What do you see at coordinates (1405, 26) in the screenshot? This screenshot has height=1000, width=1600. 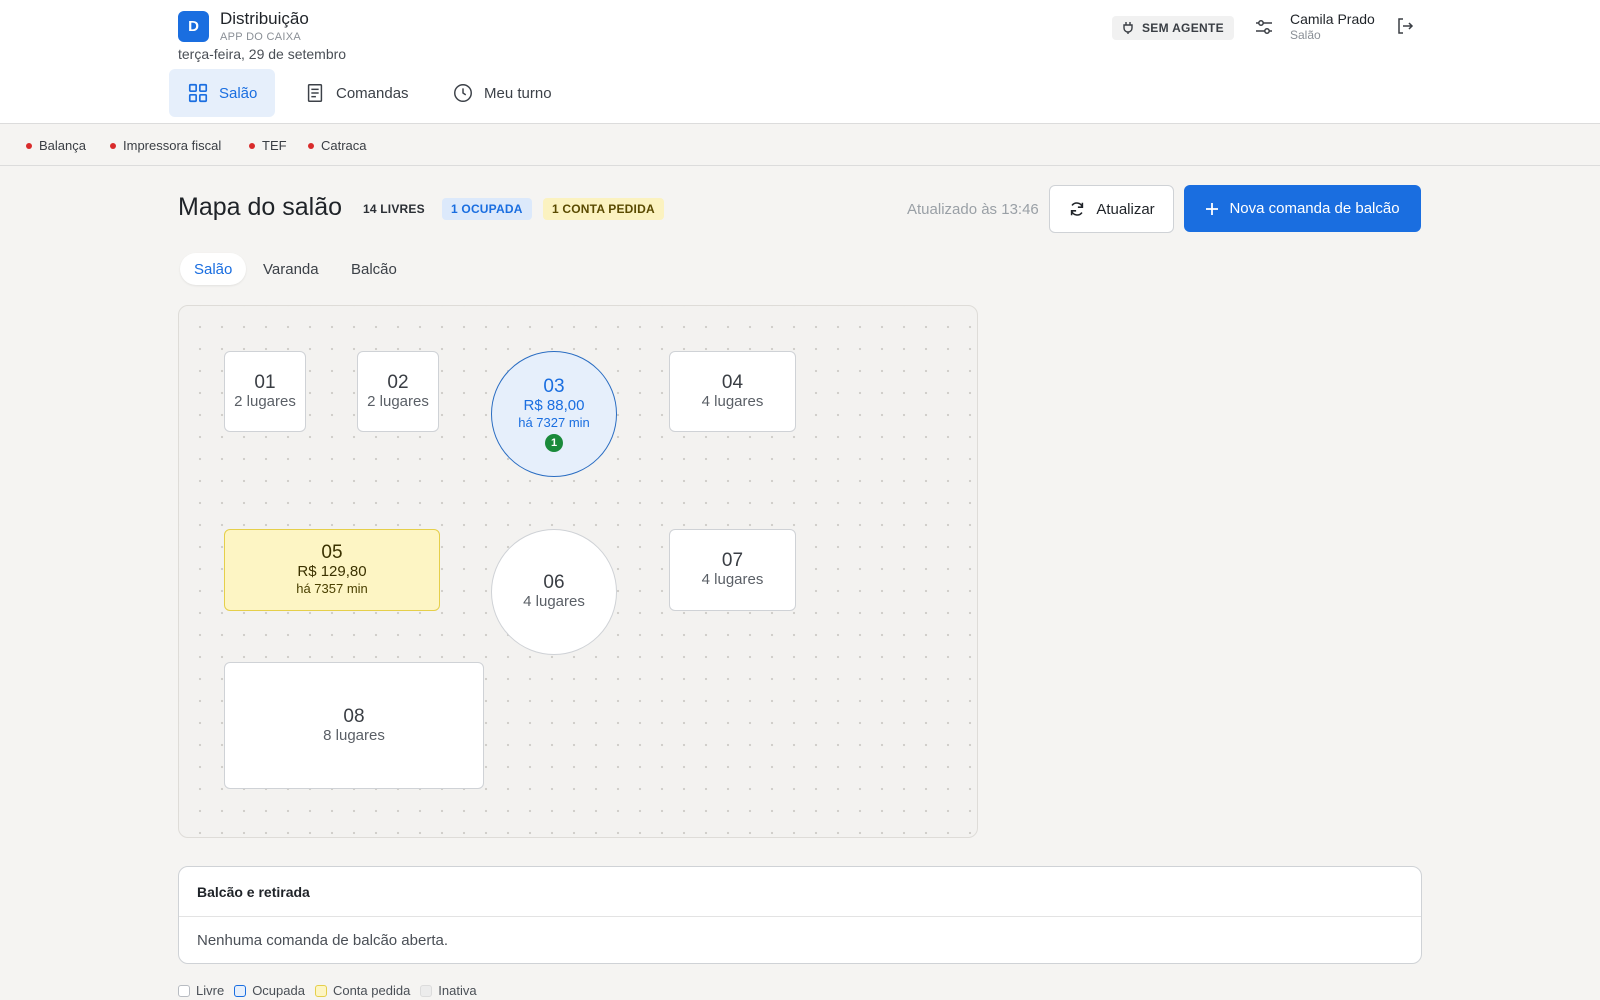 I see `logout-icon` at bounding box center [1405, 26].